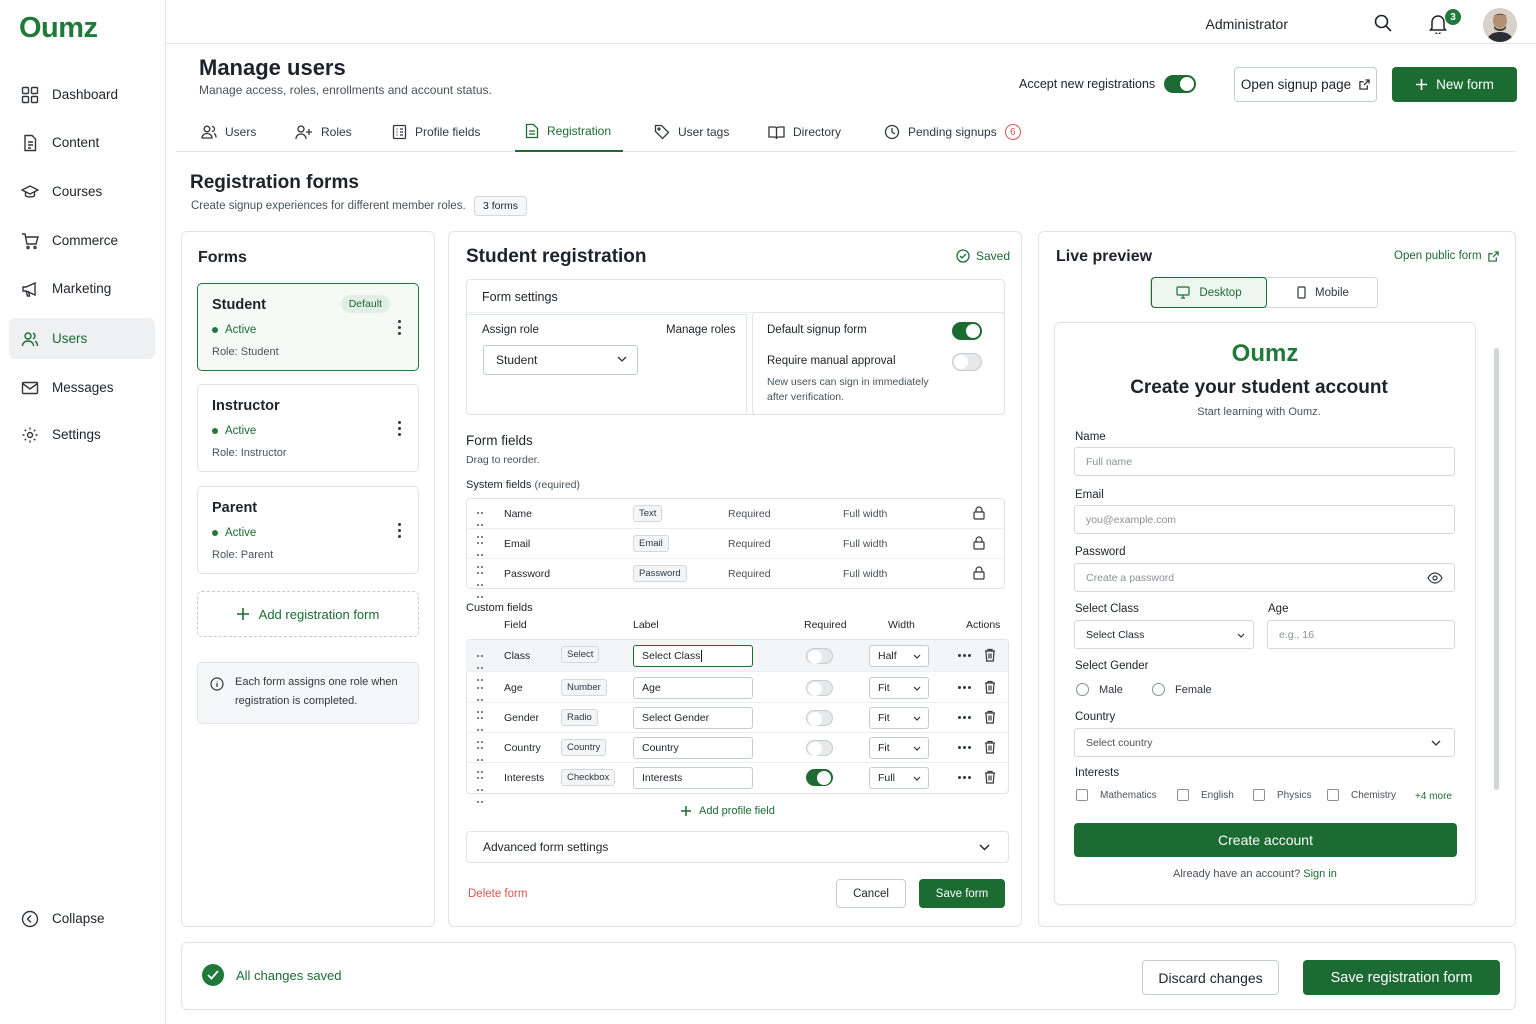 The image size is (1536, 1024). Describe the element at coordinates (737, 847) in the screenshot. I see `advanced-settings-accordion: Advanced form settings` at that location.